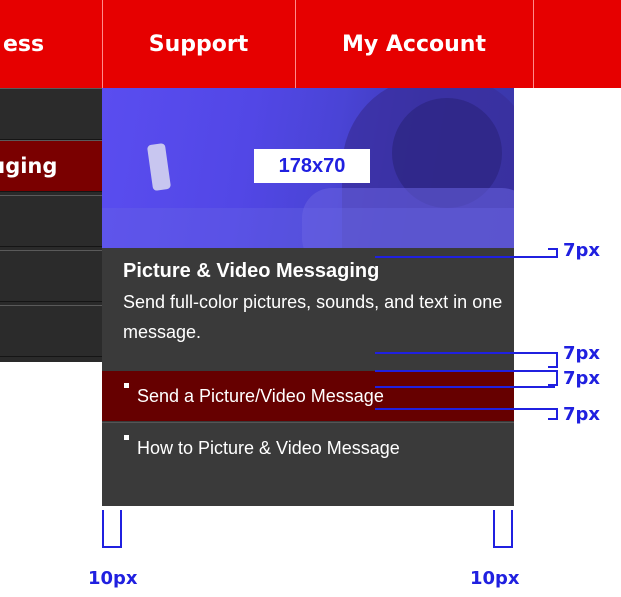 Image resolution: width=621 pixels, height=597 pixels. I want to click on nav-item-support: Support, so click(198, 44).